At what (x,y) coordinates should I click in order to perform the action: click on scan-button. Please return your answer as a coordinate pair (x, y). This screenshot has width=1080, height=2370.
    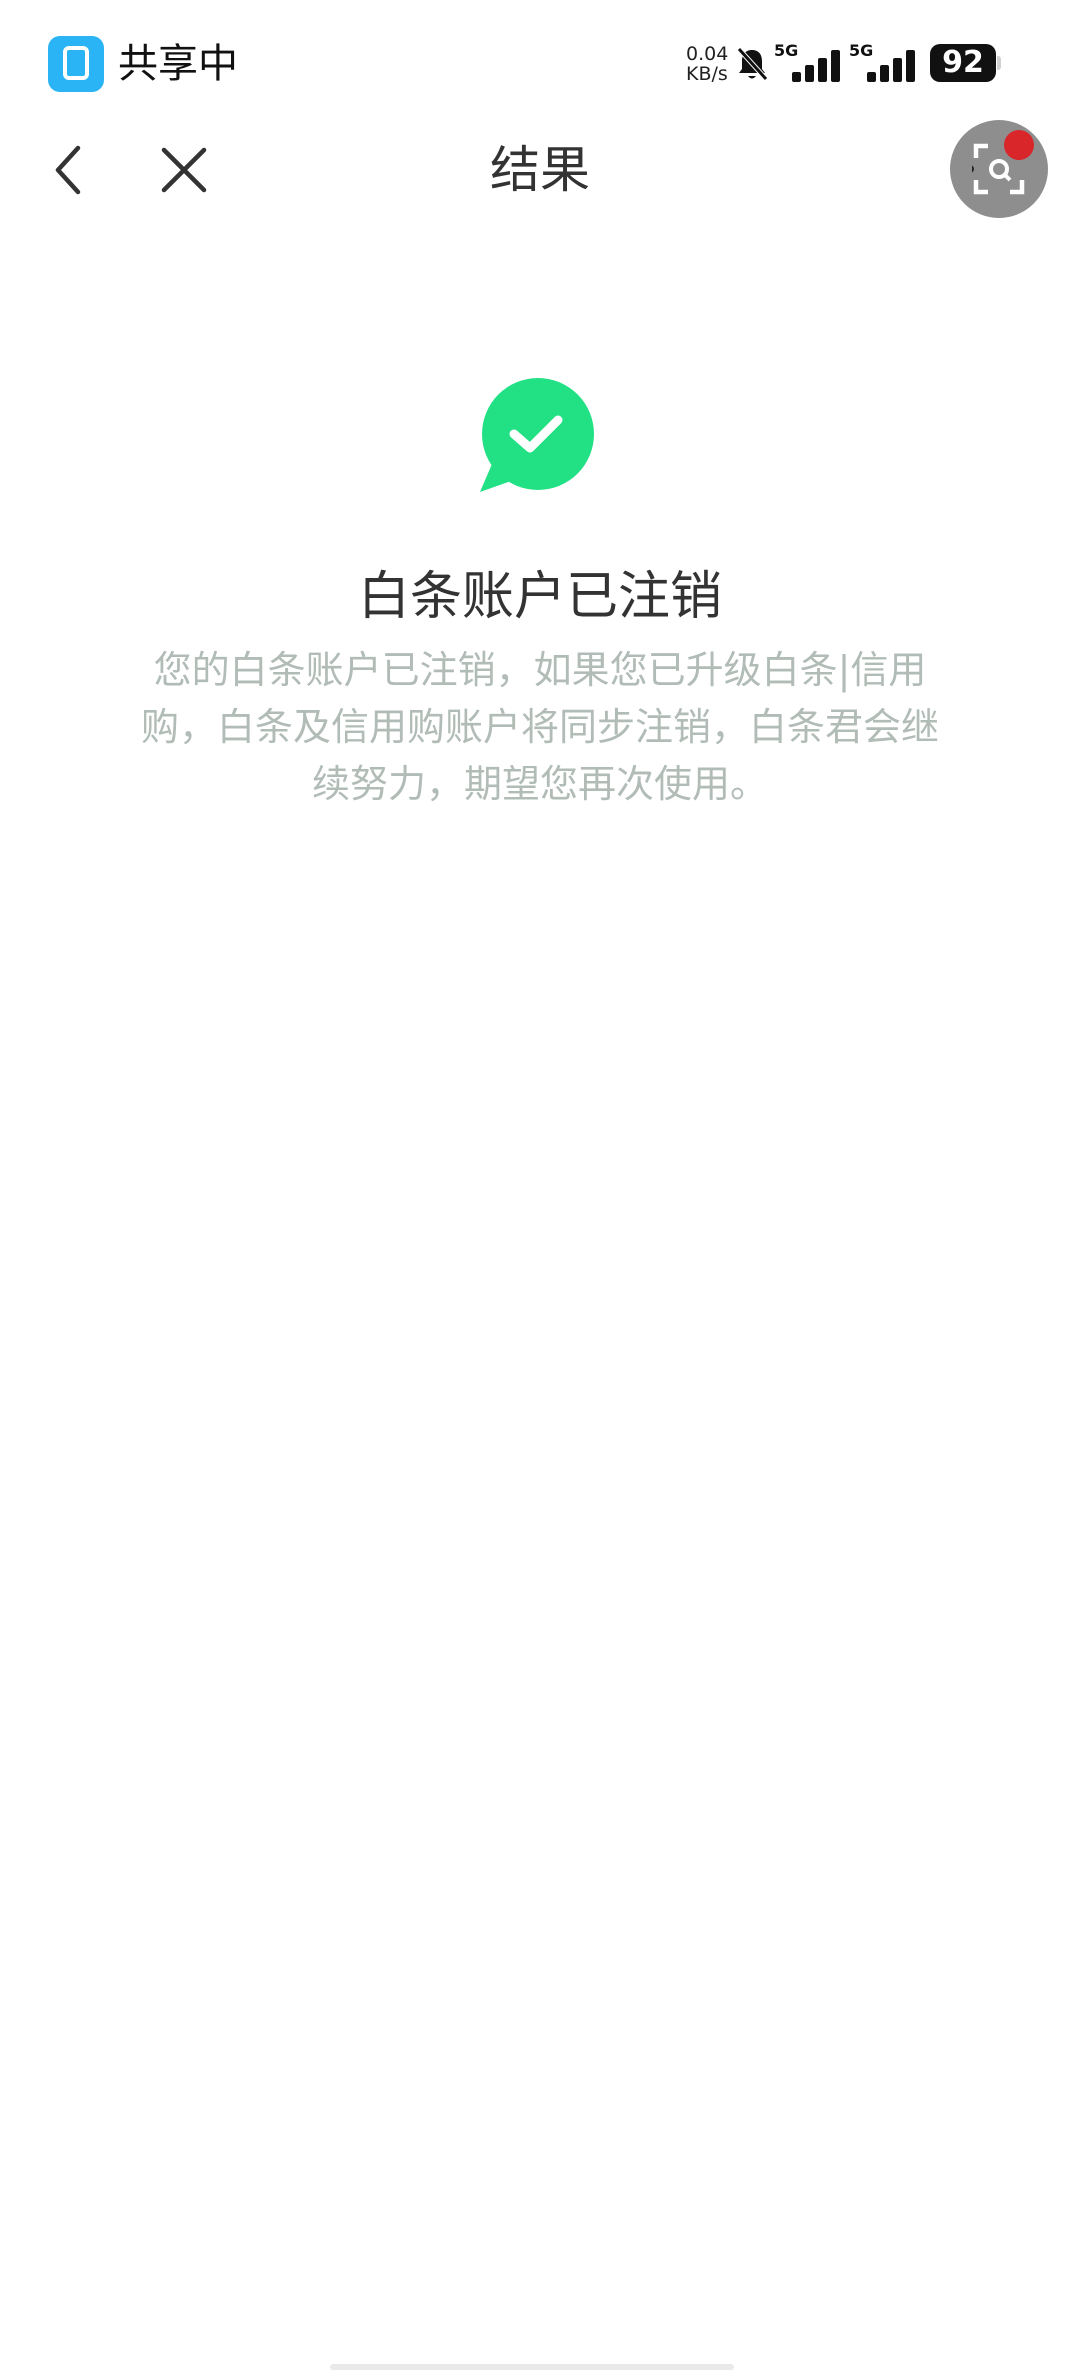
    Looking at the image, I should click on (999, 169).